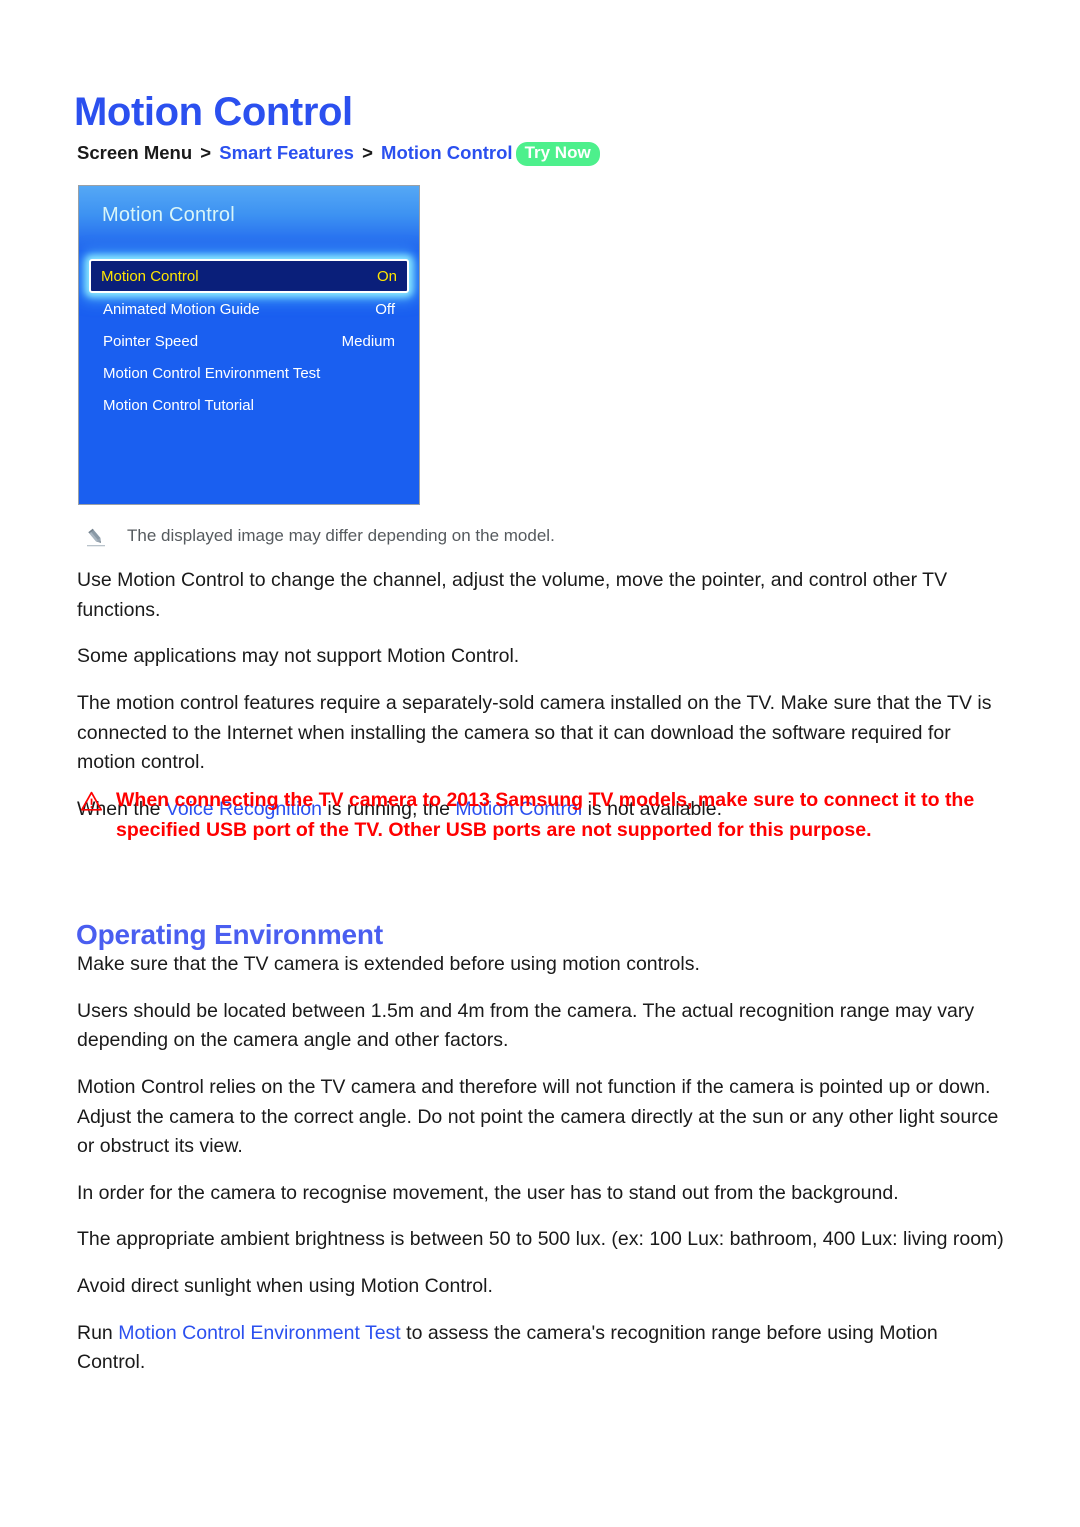 Image resolution: width=1080 pixels, height=1527 pixels. I want to click on tv-menu-item-animated-motion-guide: Animated Motion Guide Off, so click(249, 309).